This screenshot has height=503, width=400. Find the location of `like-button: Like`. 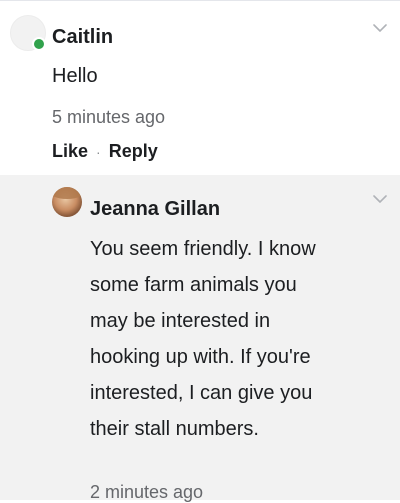

like-button: Like is located at coordinates (70, 151).